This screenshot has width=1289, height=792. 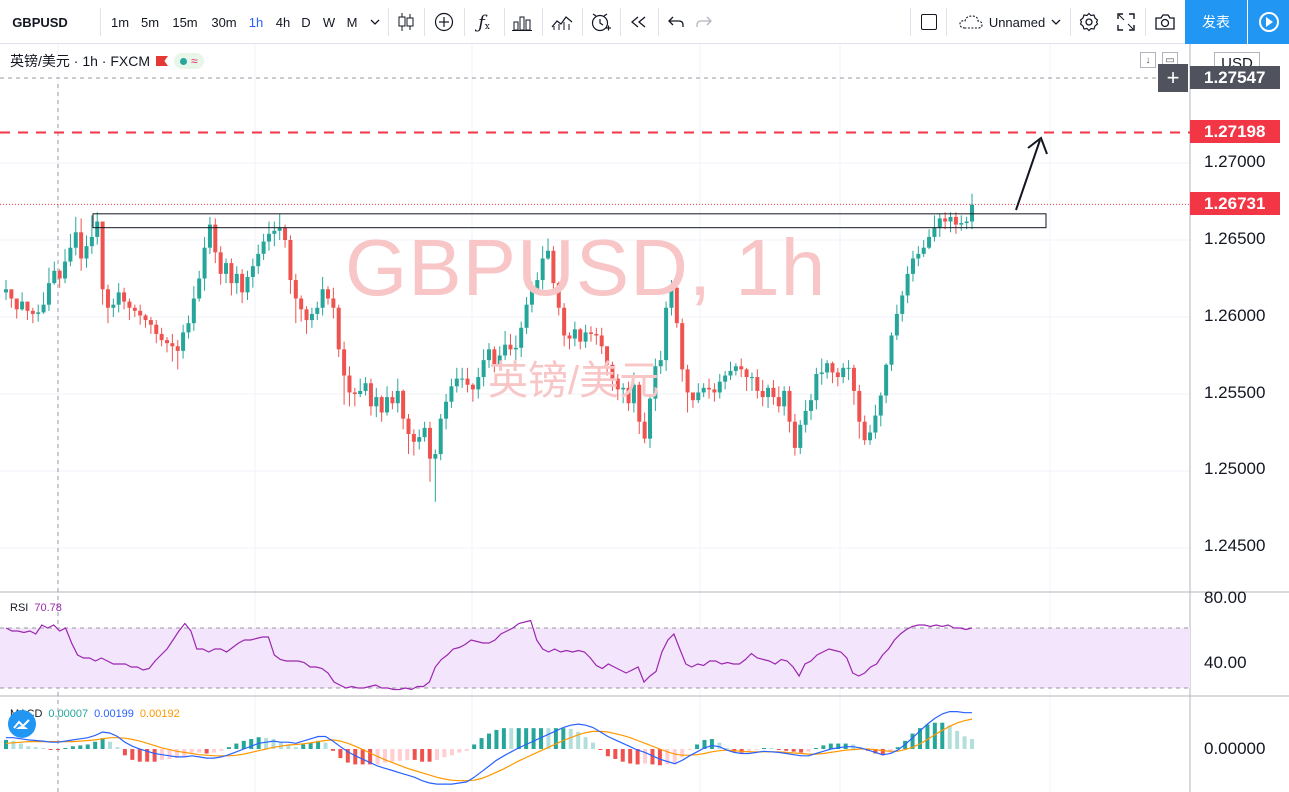 I want to click on undo-icon, so click(x=676, y=22).